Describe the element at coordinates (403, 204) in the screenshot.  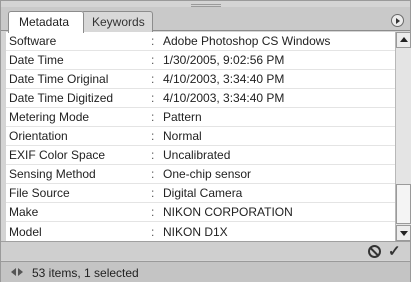
I see `scrollbar-thumb` at that location.